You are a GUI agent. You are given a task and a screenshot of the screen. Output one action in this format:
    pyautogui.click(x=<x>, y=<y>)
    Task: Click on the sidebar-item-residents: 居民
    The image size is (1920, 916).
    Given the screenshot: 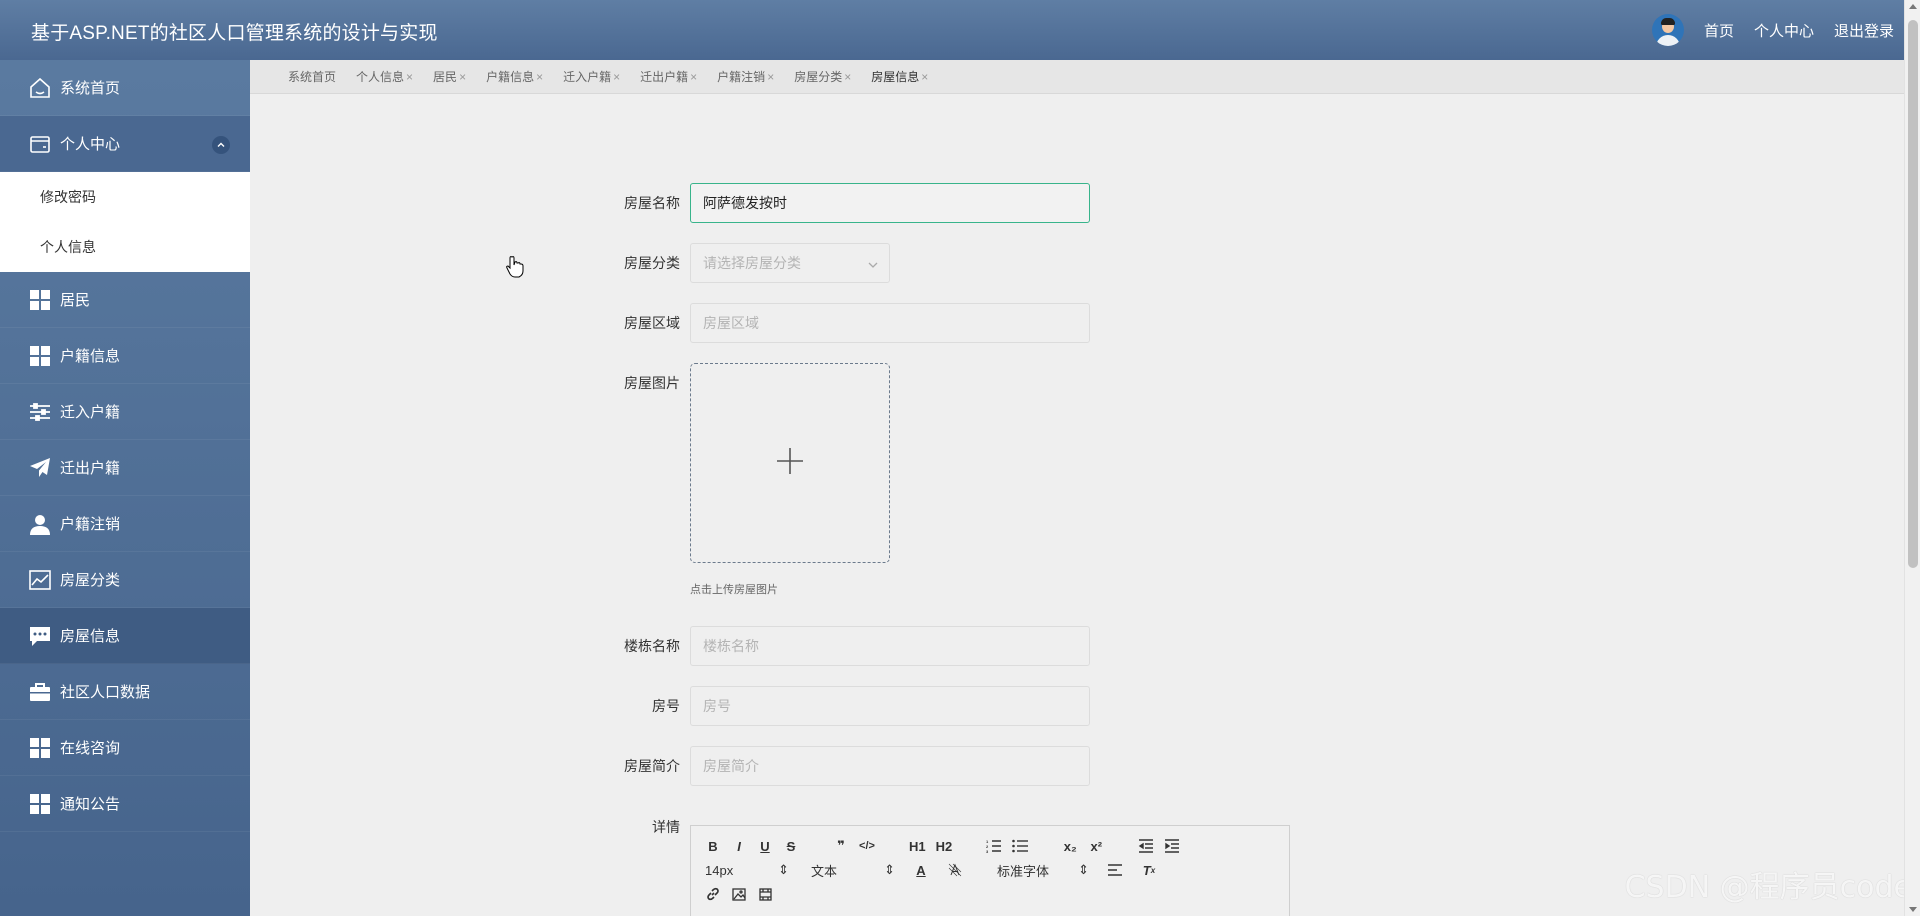 What is the action you would take?
    pyautogui.click(x=125, y=300)
    